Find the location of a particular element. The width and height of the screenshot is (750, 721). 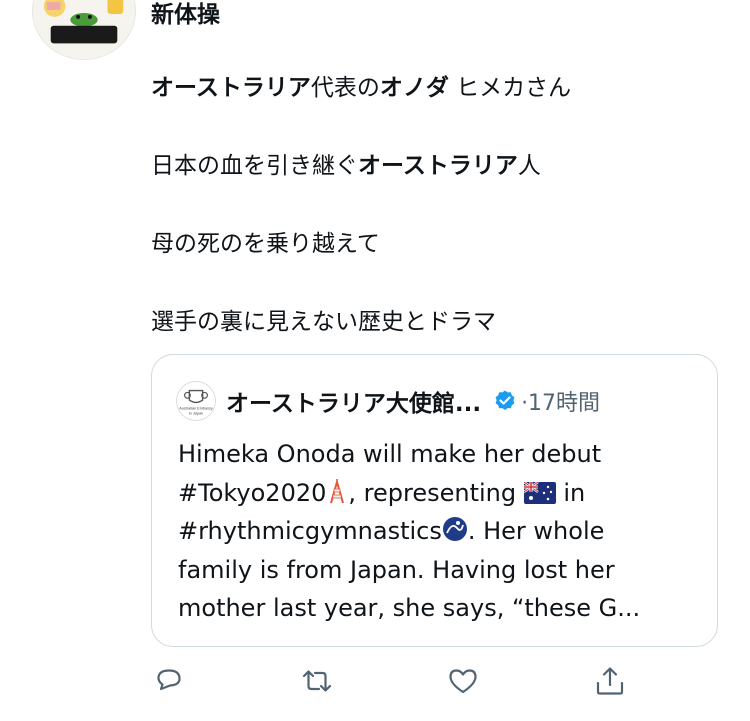

quote-line-1: Himeka Onoda will make her debut is located at coordinates (390, 454).